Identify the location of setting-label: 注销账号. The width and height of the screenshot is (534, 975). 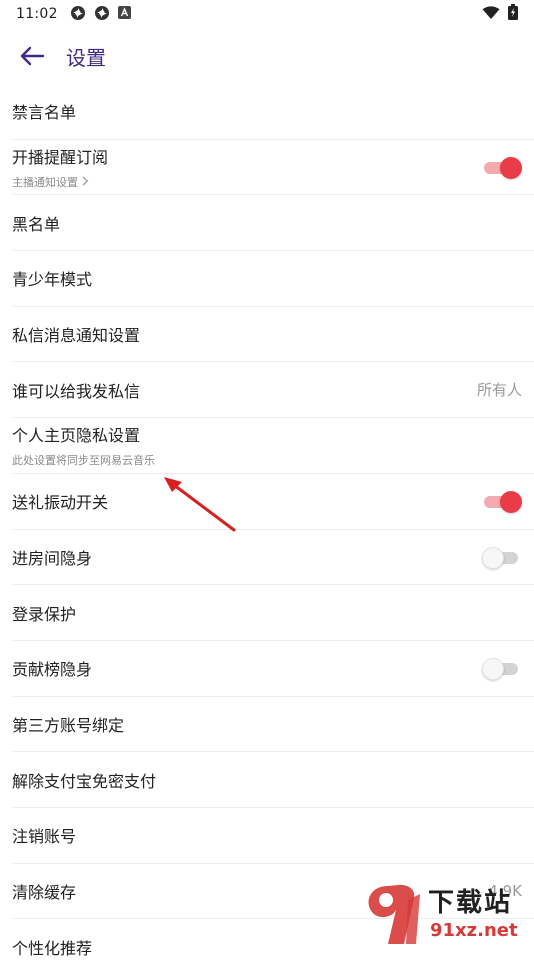
(44, 837).